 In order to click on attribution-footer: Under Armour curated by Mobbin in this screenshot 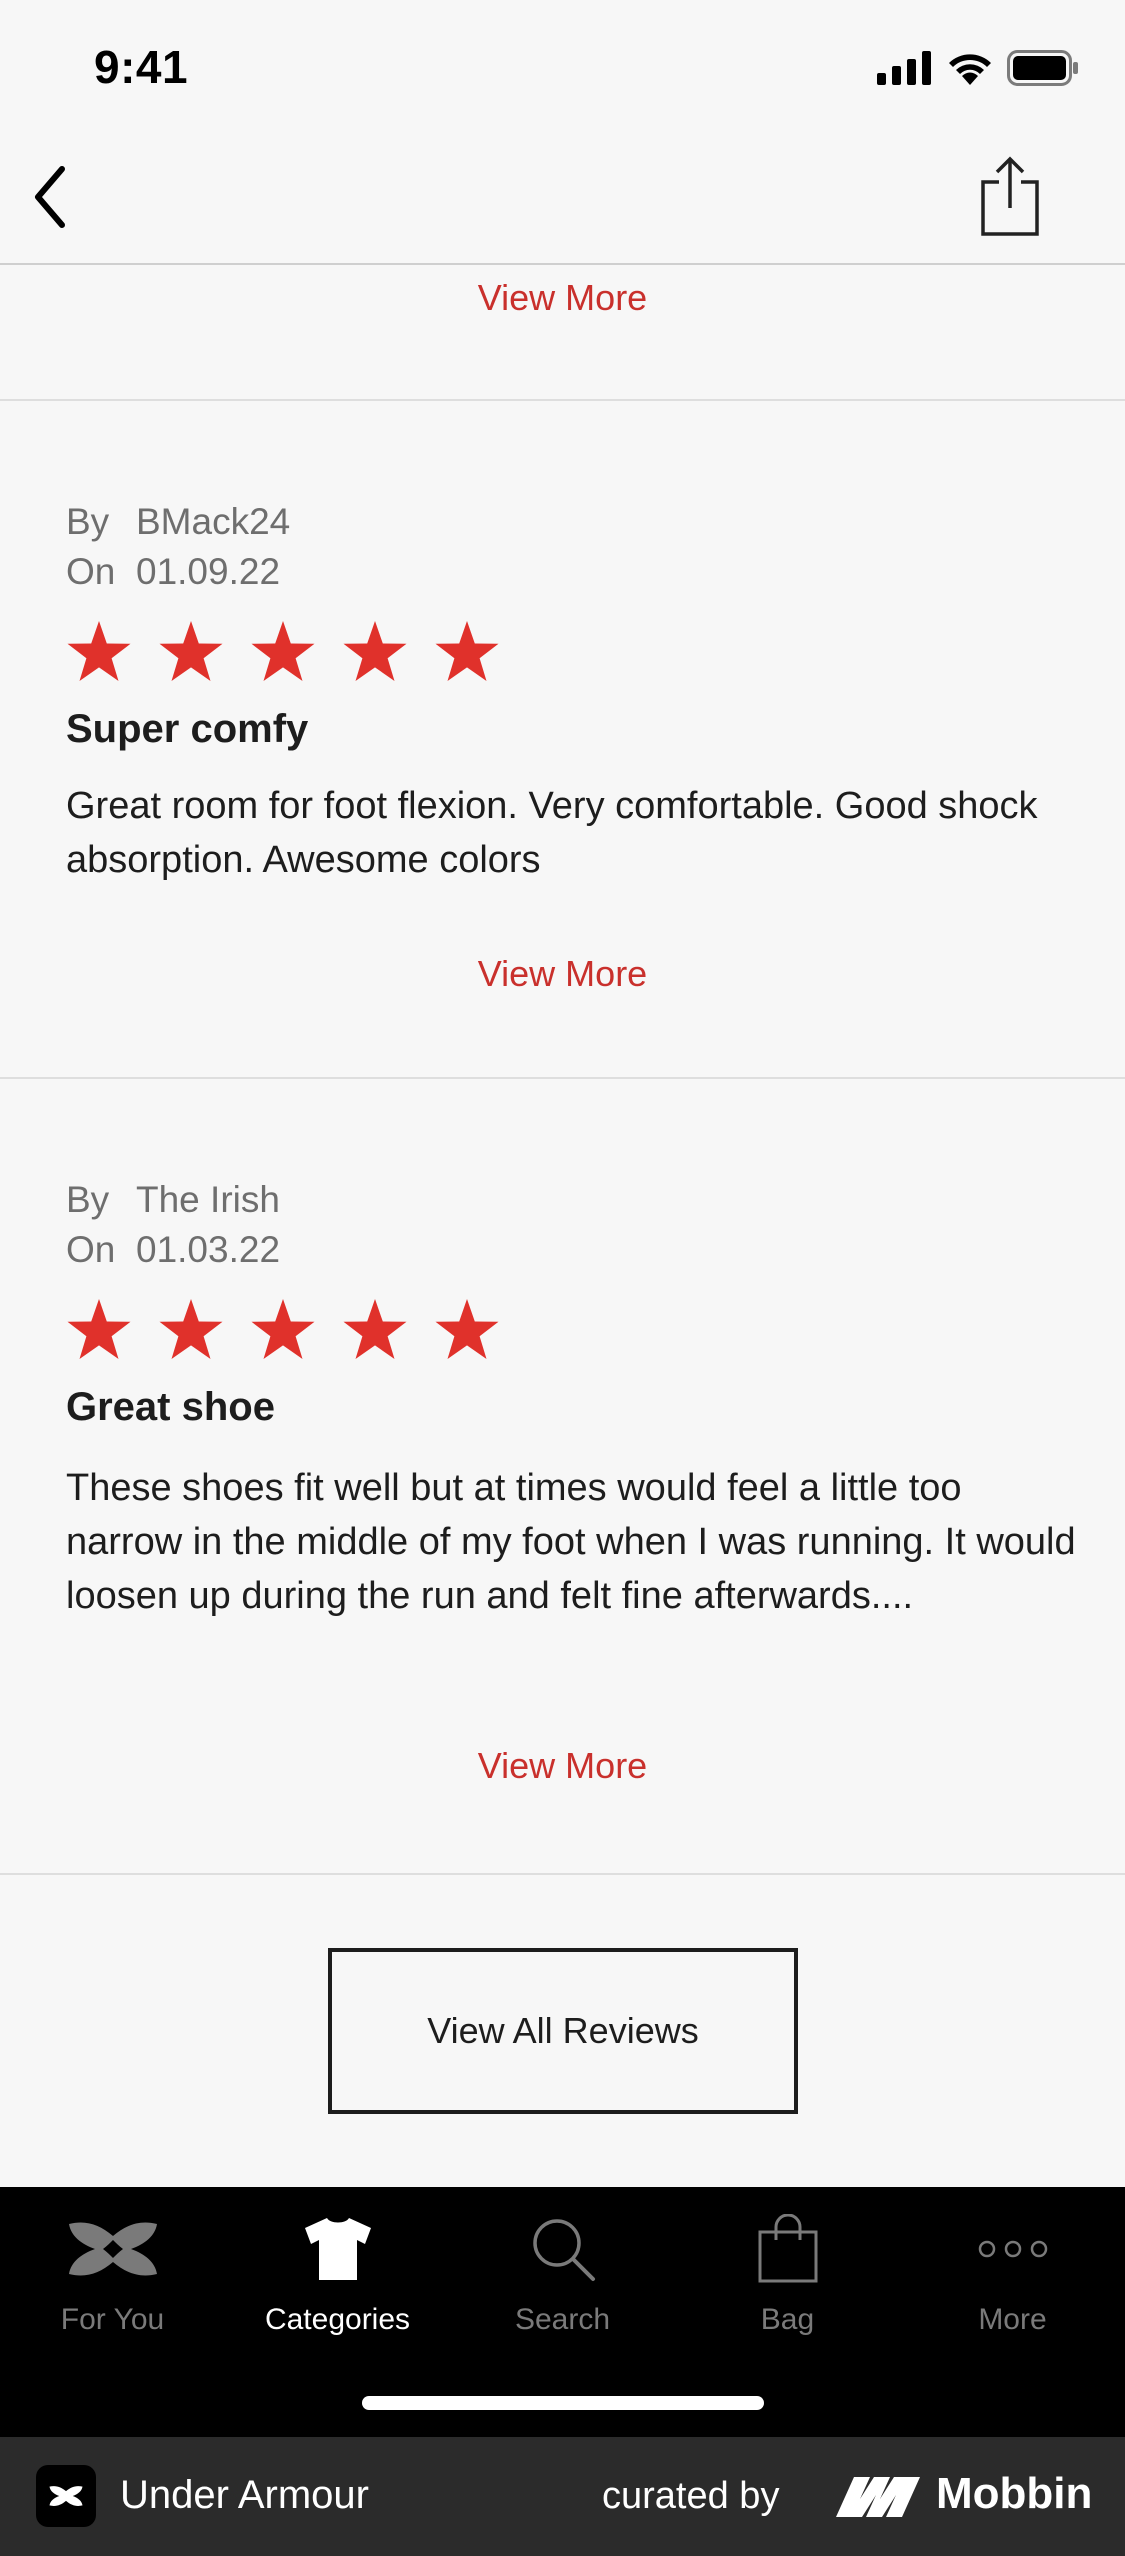, I will do `click(562, 2496)`.